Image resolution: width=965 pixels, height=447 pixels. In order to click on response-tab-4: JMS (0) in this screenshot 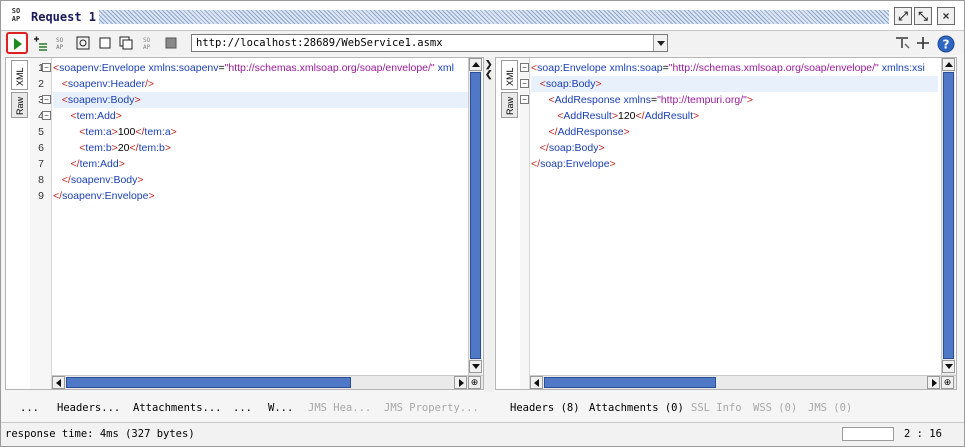, I will do `click(830, 408)`.